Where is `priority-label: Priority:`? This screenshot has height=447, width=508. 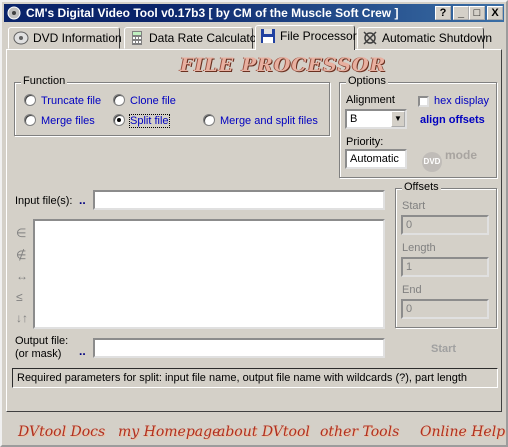 priority-label: Priority: is located at coordinates (365, 142).